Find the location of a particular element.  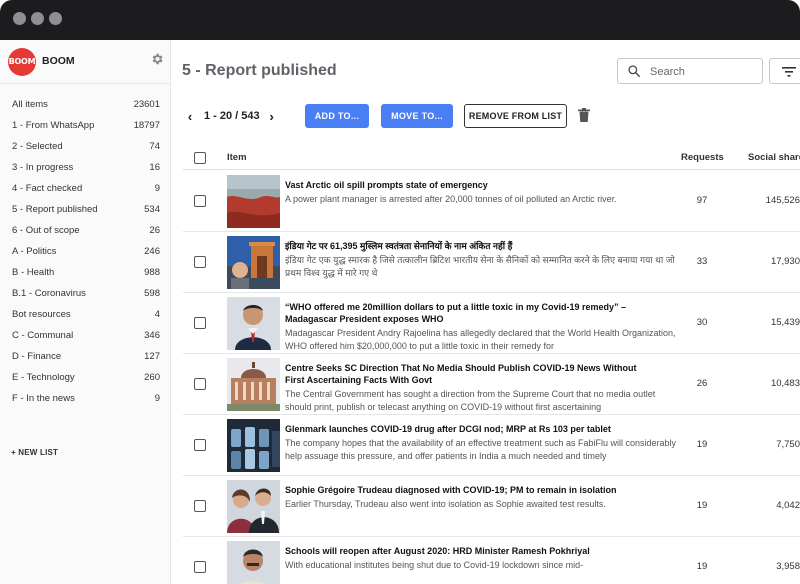

chevron-left-icon: ‹ is located at coordinates (190, 116).